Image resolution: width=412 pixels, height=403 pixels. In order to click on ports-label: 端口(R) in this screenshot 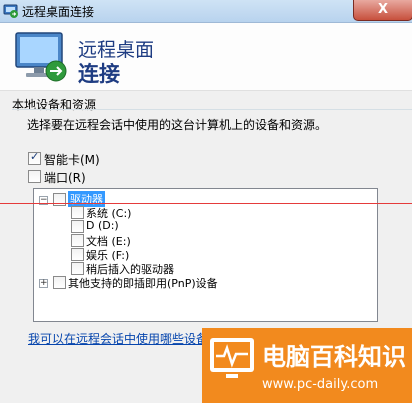, I will do `click(65, 178)`.